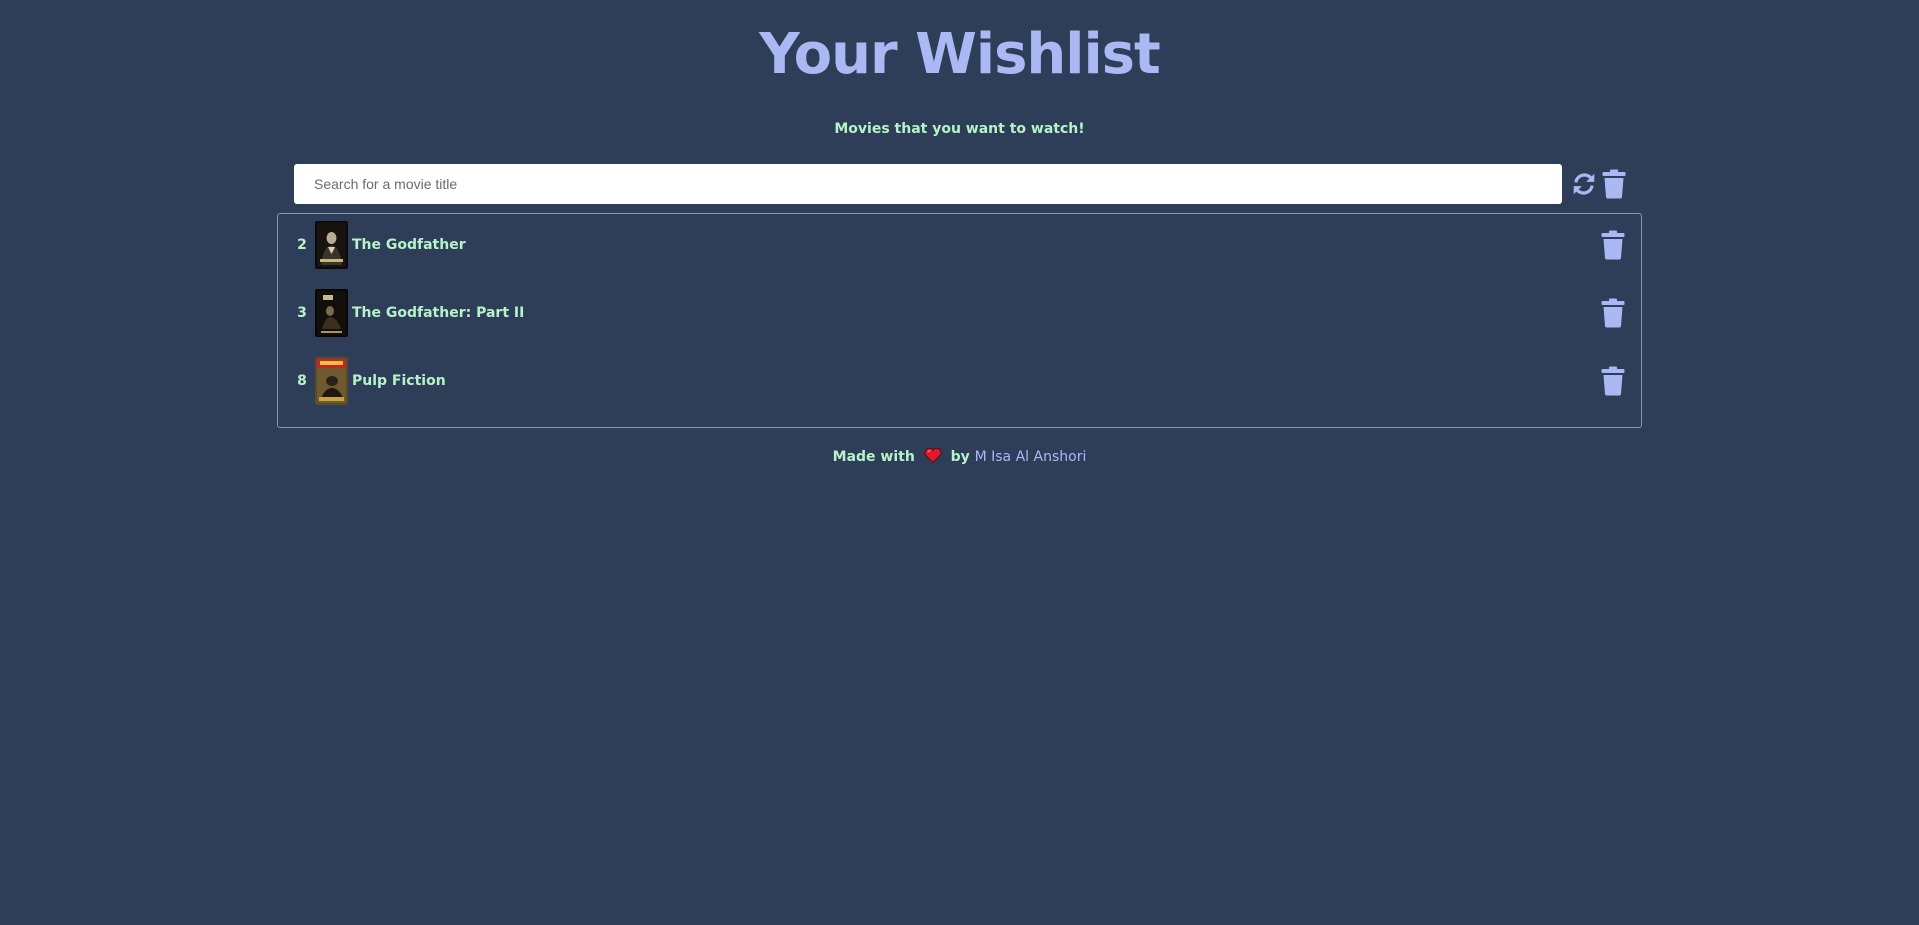  What do you see at coordinates (959, 381) in the screenshot?
I see `list-item: 8 Pulp Fiction` at bounding box center [959, 381].